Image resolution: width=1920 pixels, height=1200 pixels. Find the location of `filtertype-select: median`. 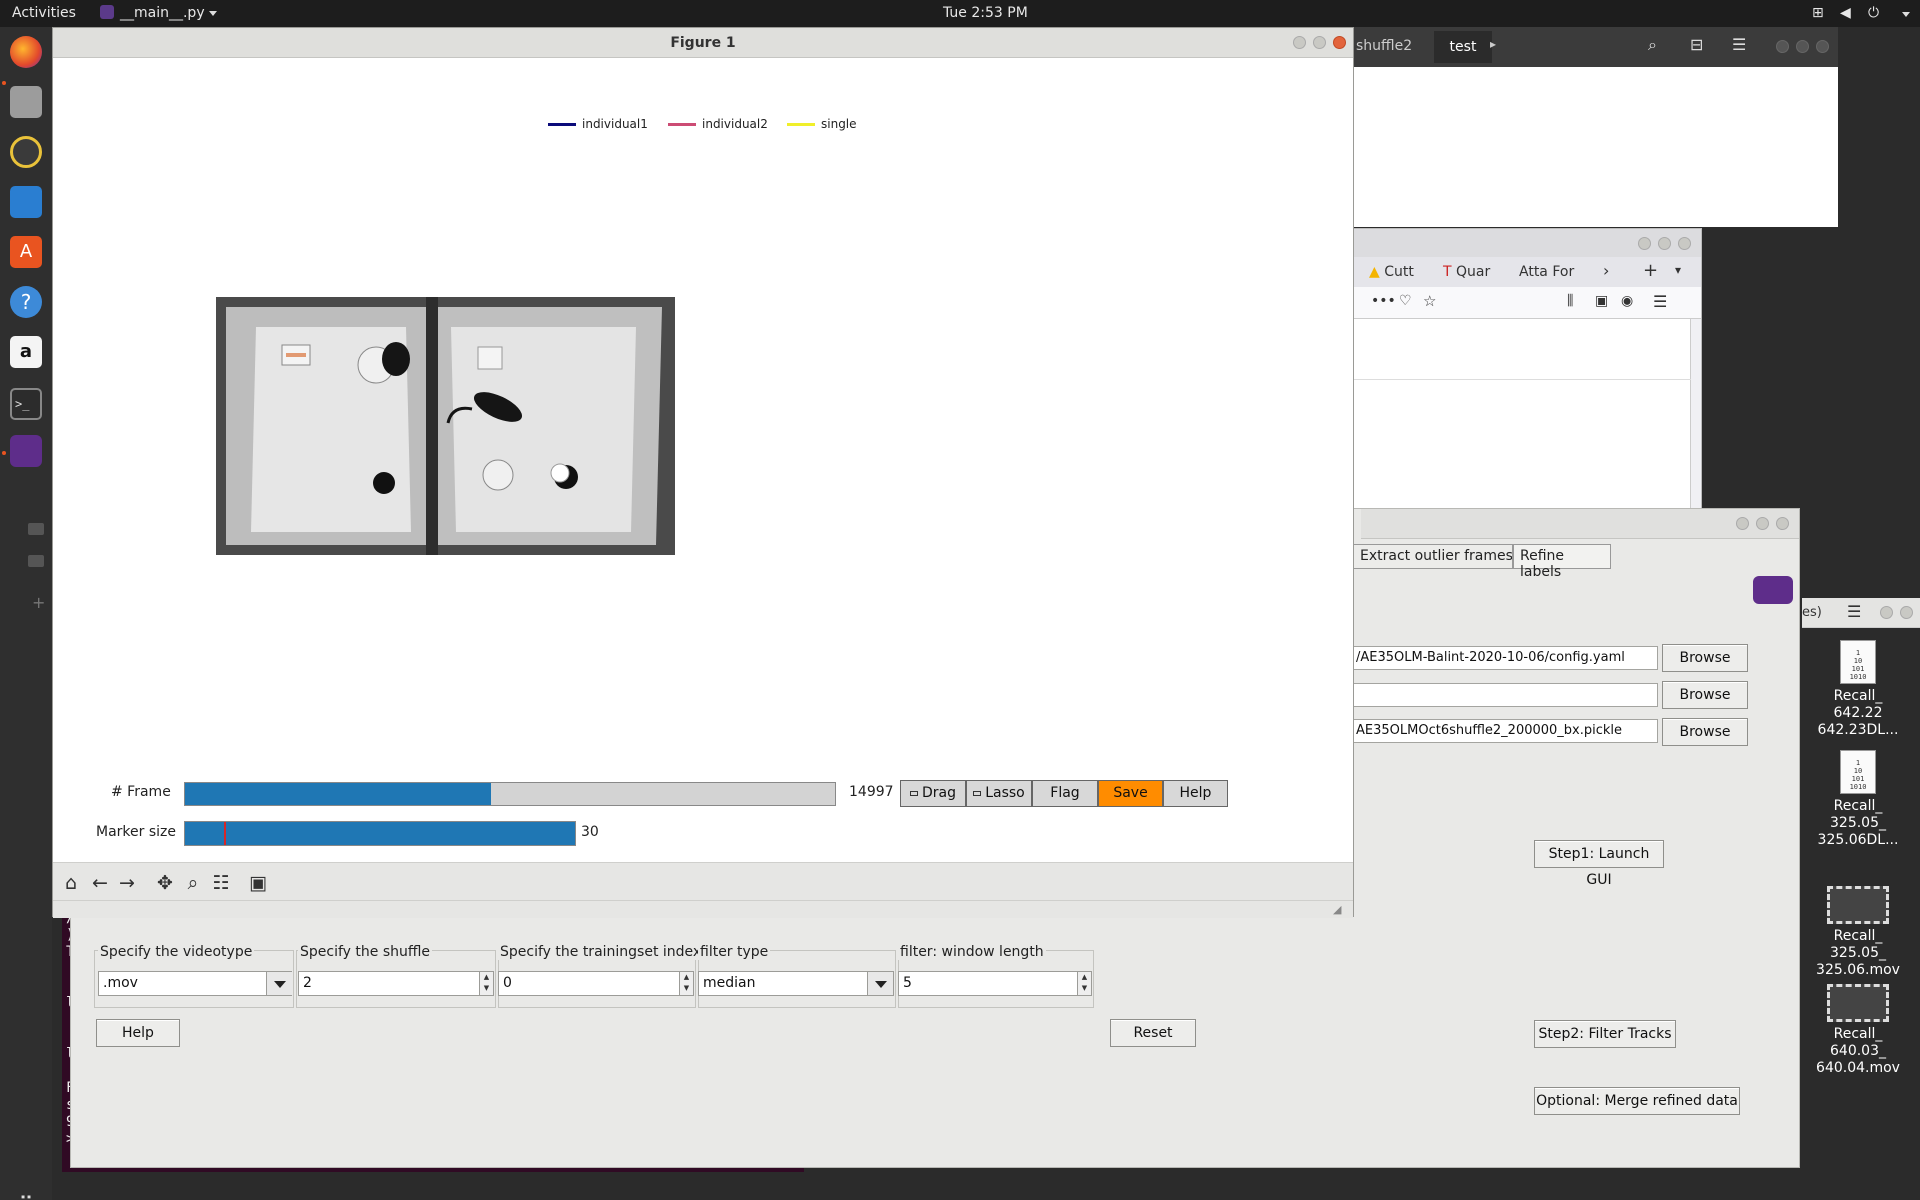

filtertype-select: median is located at coordinates (796, 983).